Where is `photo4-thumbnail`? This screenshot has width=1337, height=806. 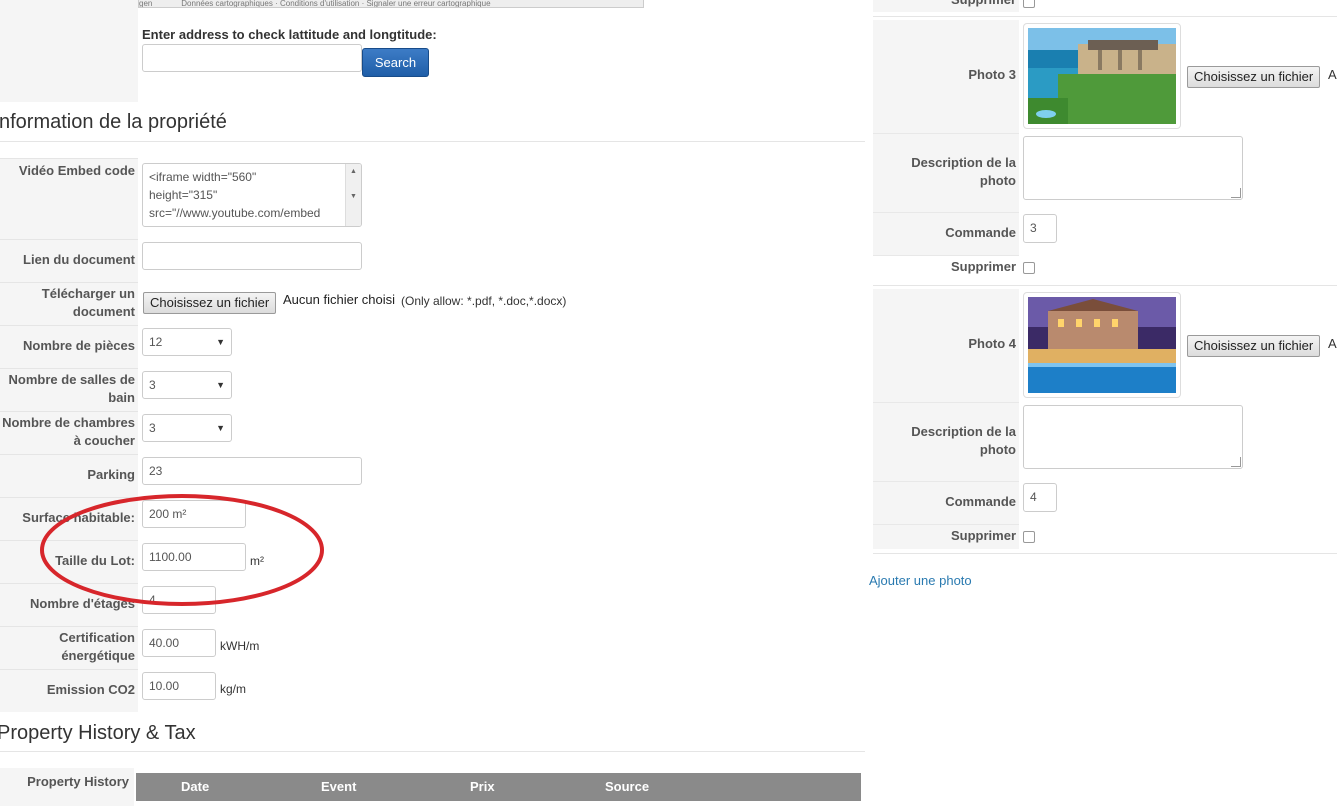
photo4-thumbnail is located at coordinates (1102, 345).